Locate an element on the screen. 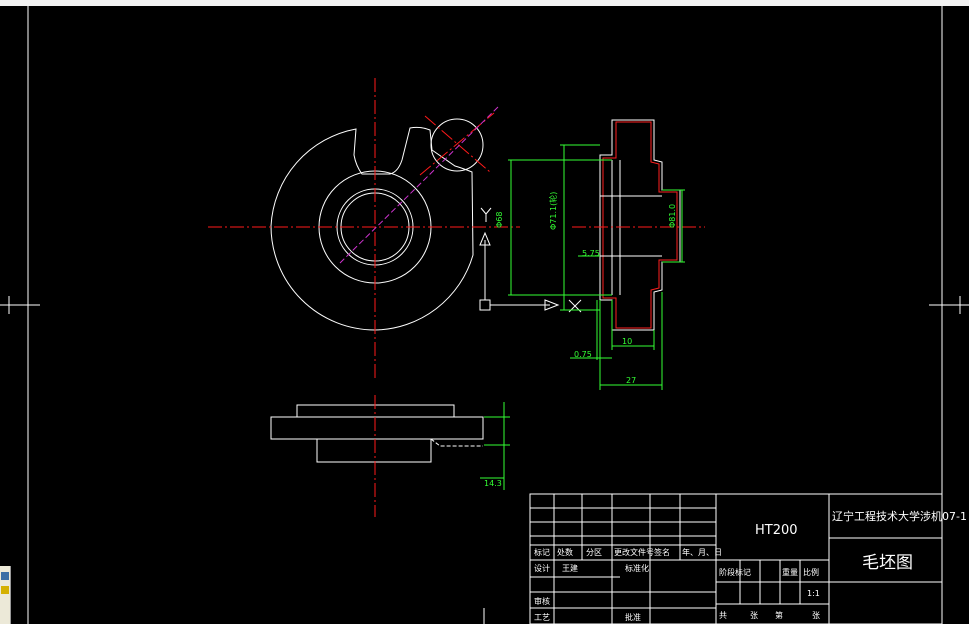 This screenshot has width=969, height=624. label-standardize: 标准化 is located at coordinates (637, 568).